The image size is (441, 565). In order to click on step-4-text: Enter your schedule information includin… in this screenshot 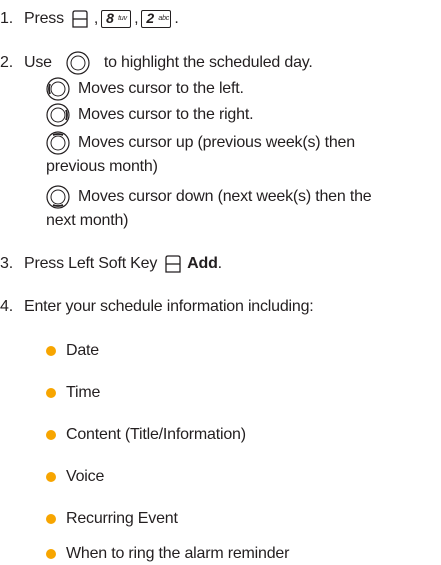, I will do `click(169, 306)`.